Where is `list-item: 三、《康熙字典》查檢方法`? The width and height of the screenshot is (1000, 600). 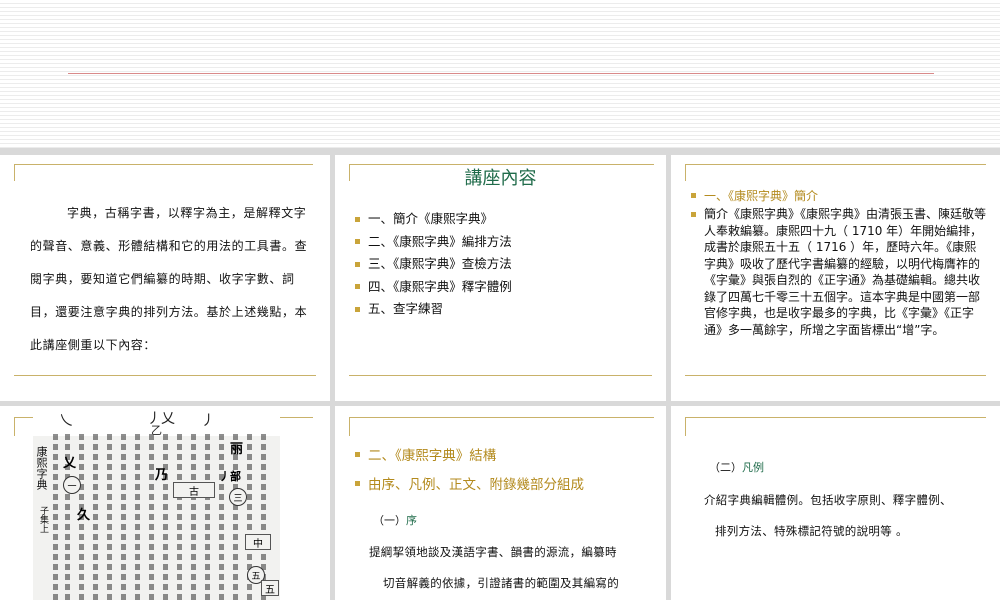 list-item: 三、《康熙字典》查檢方法 is located at coordinates (433, 264).